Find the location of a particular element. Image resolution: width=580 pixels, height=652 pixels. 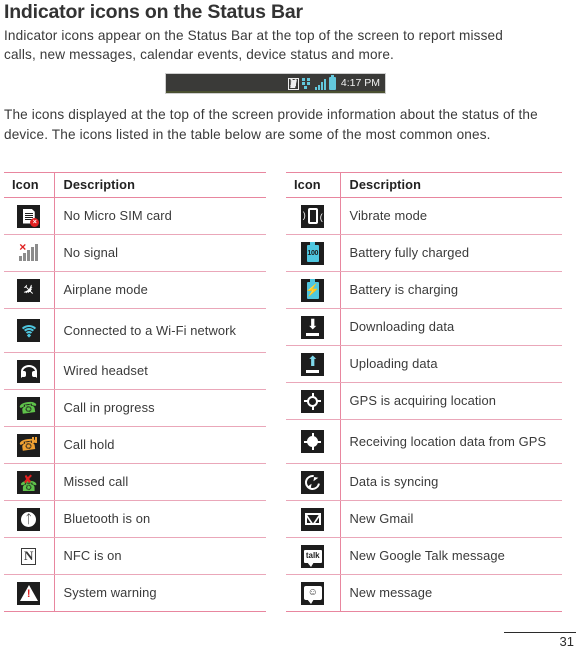

description-cell: Receiving location data from GPS is located at coordinates (451, 441).